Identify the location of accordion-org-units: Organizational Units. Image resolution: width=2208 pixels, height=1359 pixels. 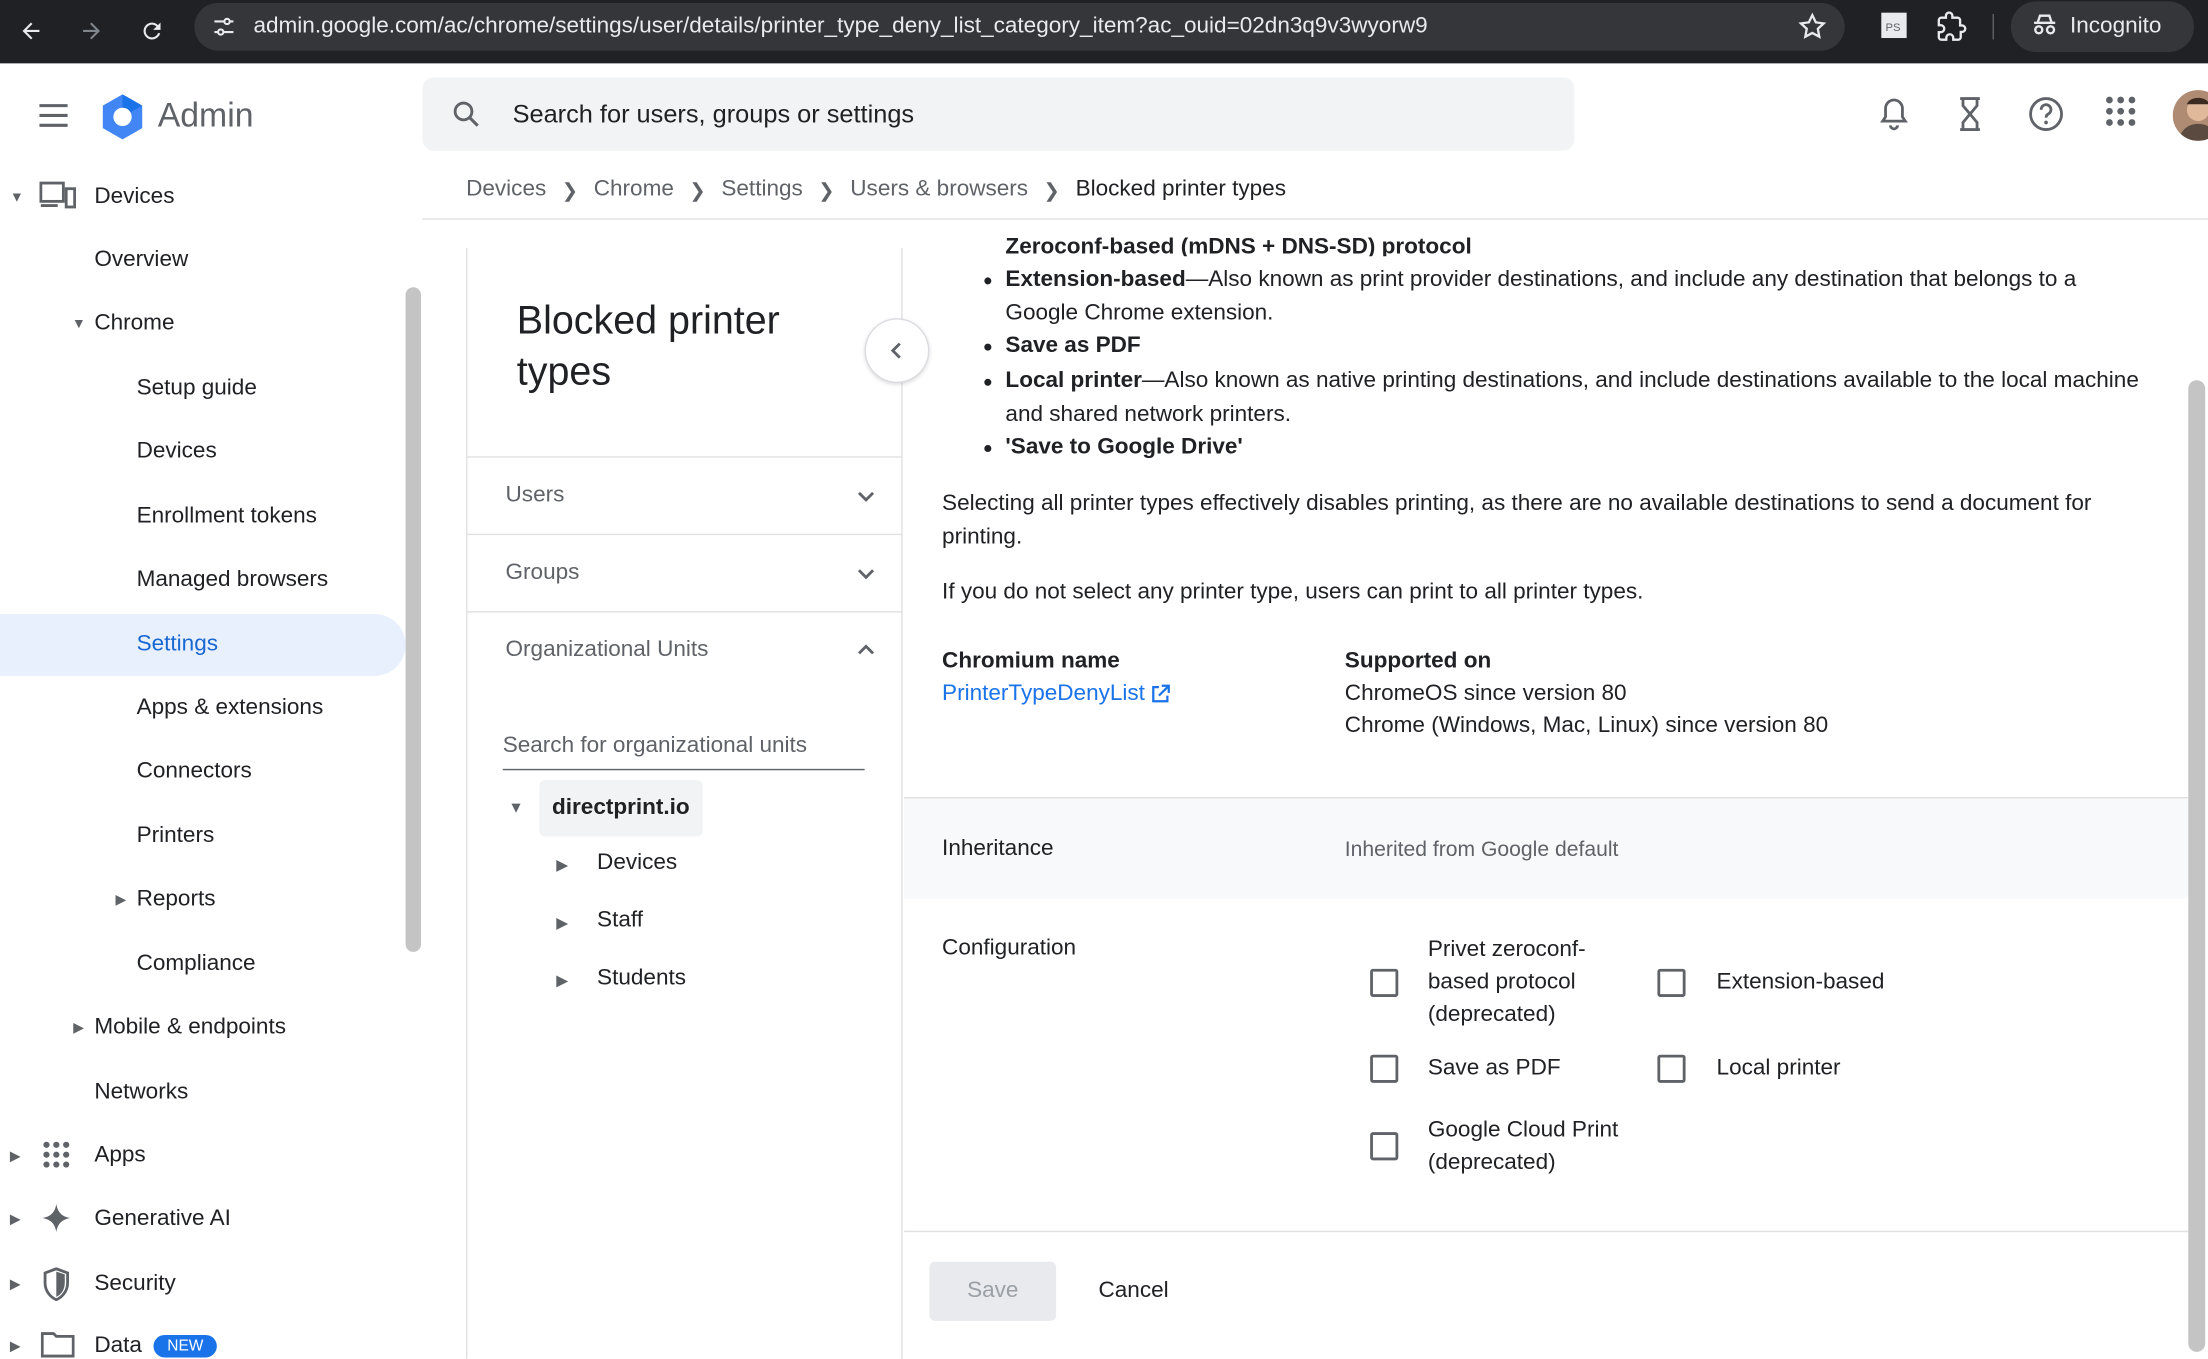
(685, 649).